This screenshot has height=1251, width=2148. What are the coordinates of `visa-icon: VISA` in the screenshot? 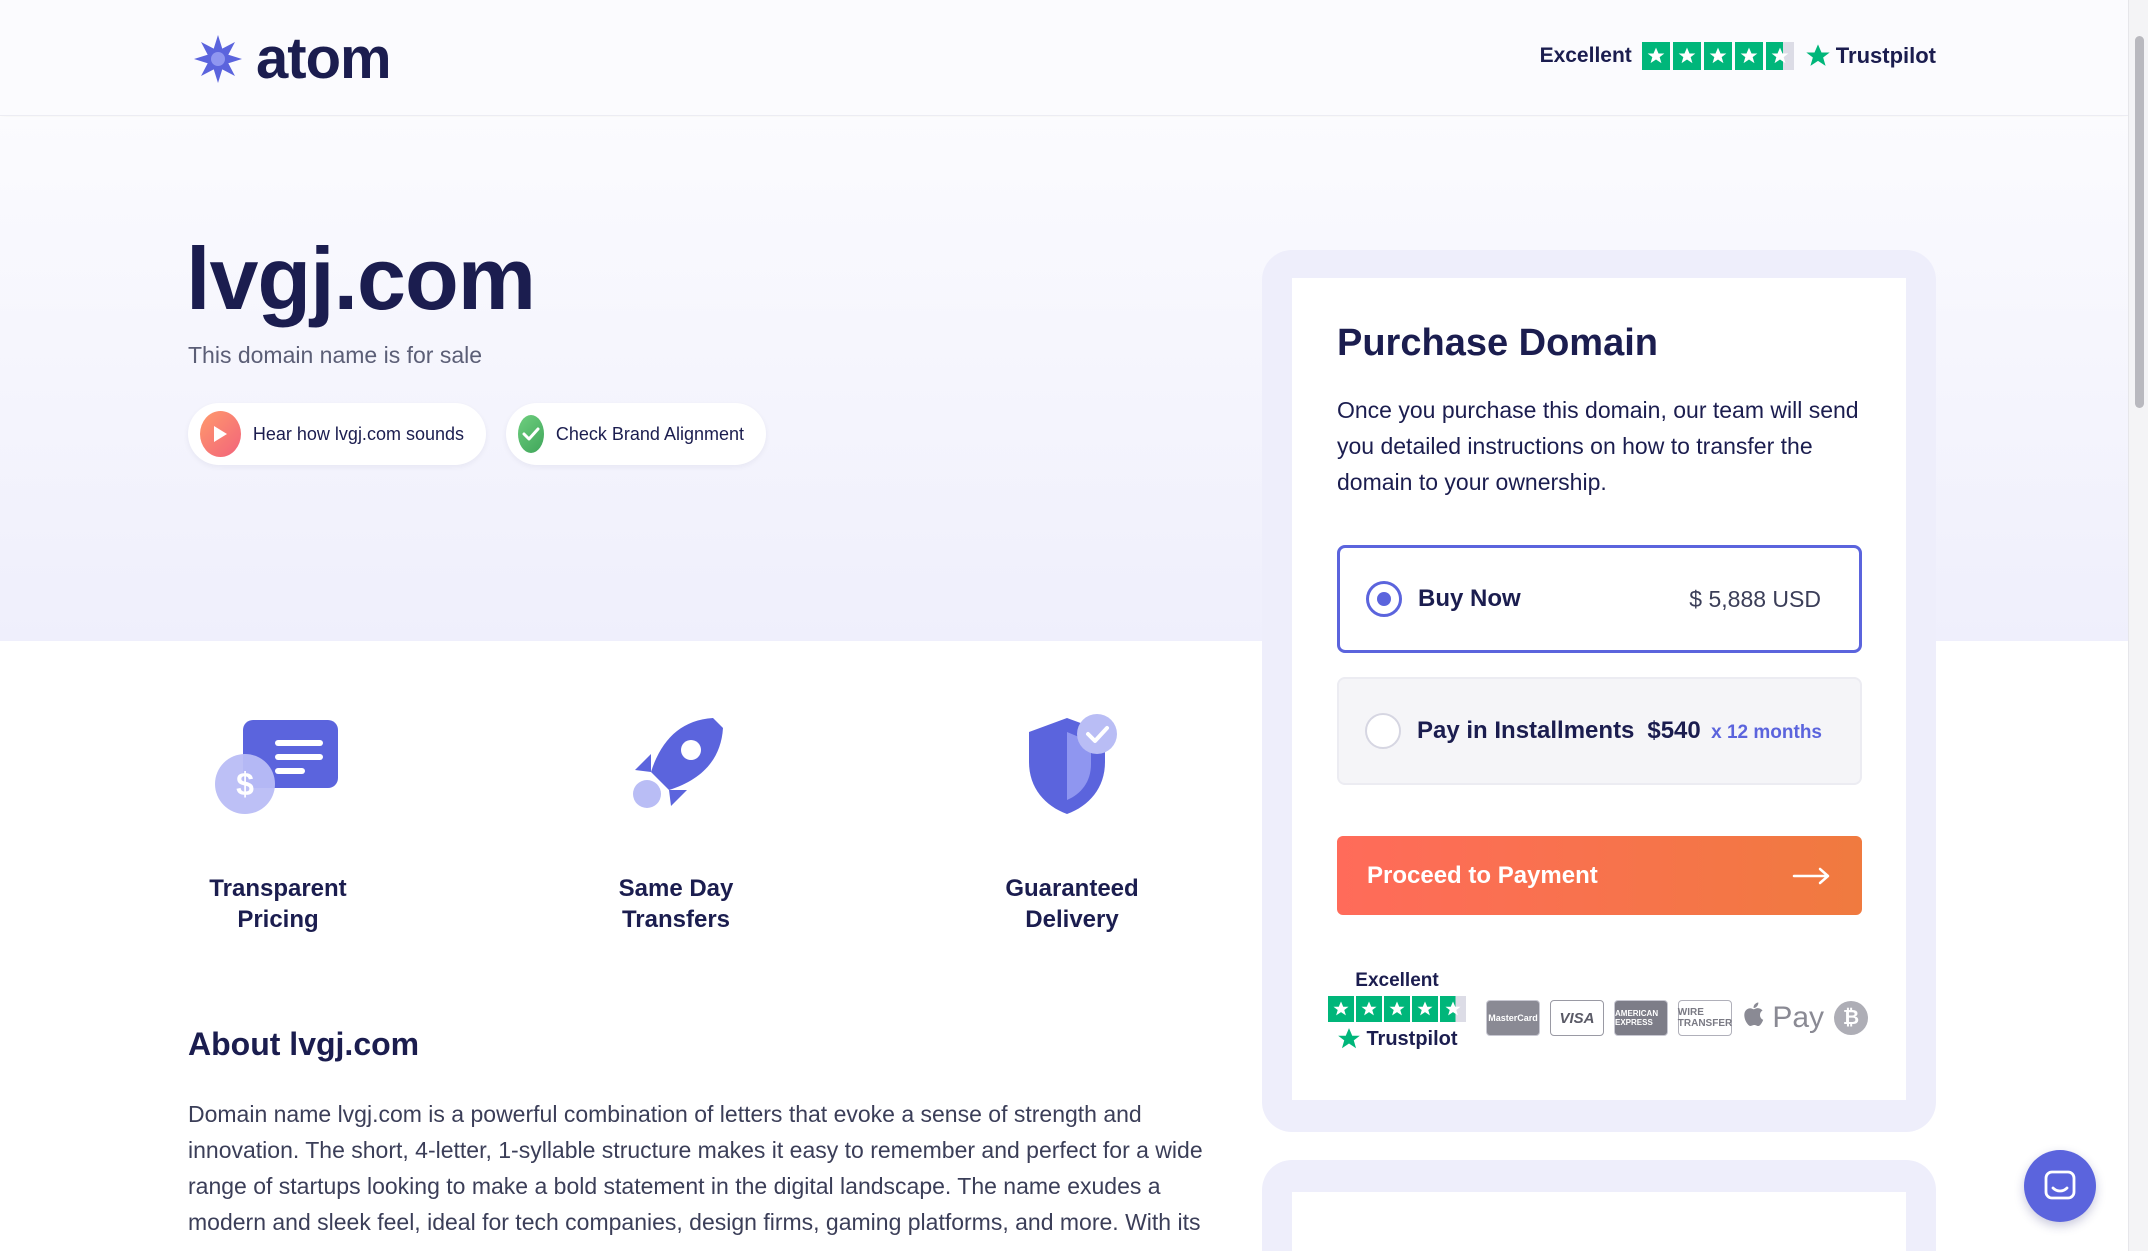 It's located at (1577, 1018).